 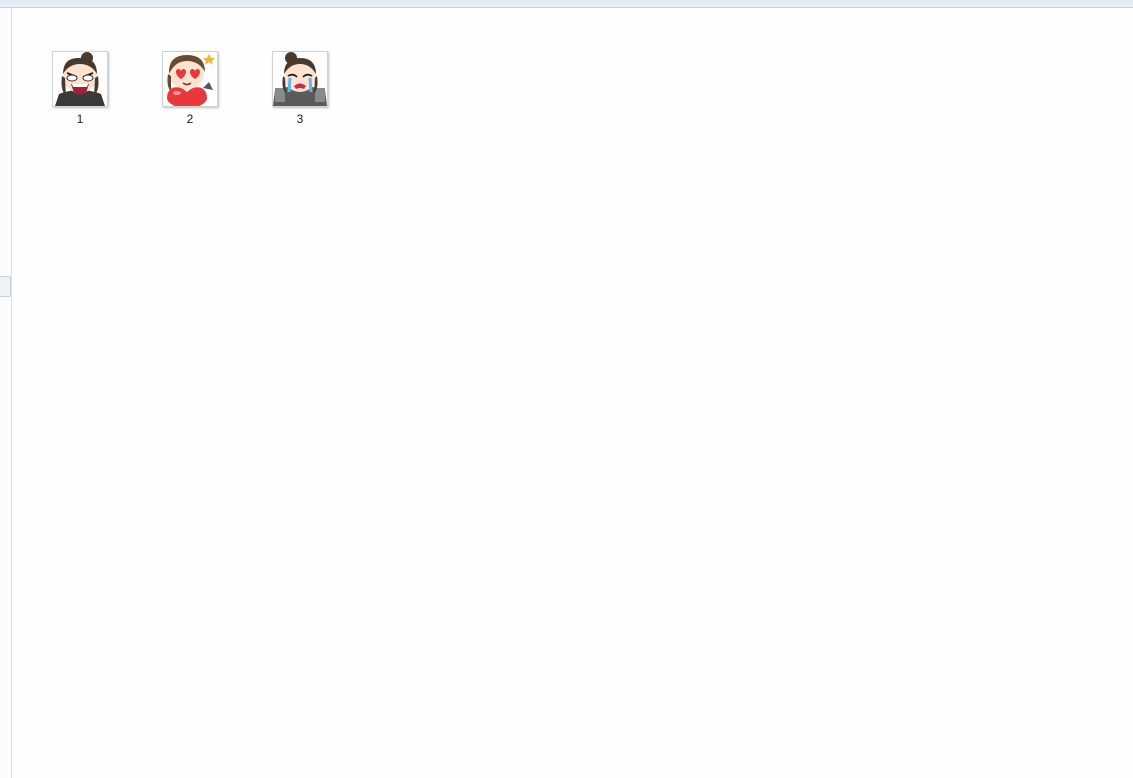 I want to click on pane-splitter-handle, so click(x=5, y=286).